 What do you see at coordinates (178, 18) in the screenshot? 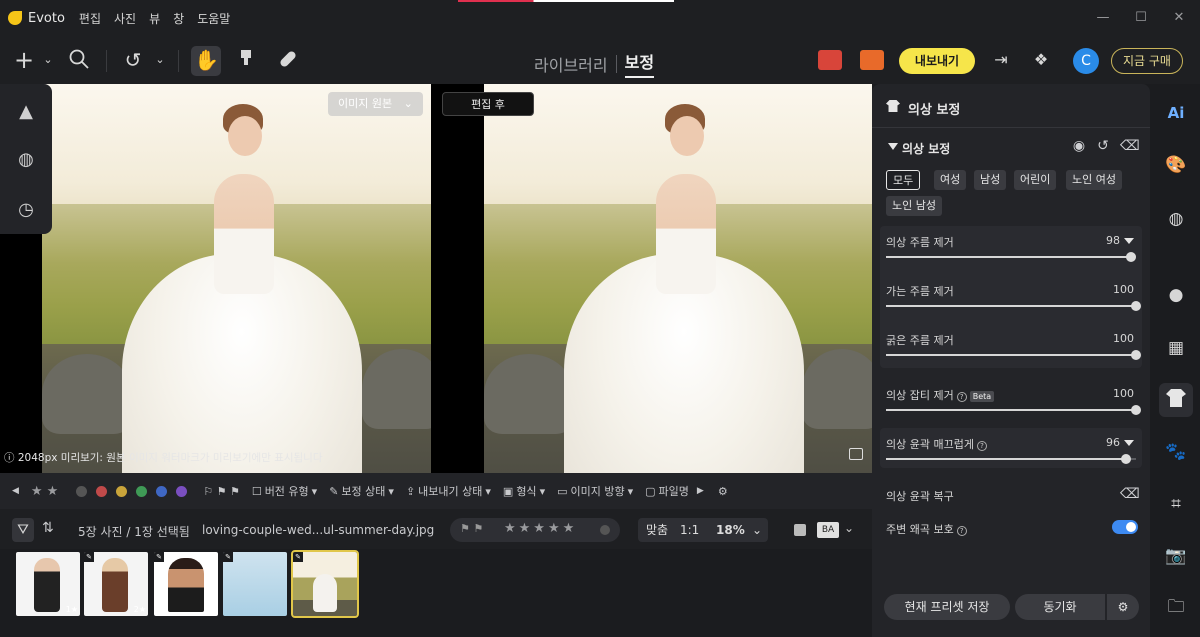
I see `menu-window: 창` at bounding box center [178, 18].